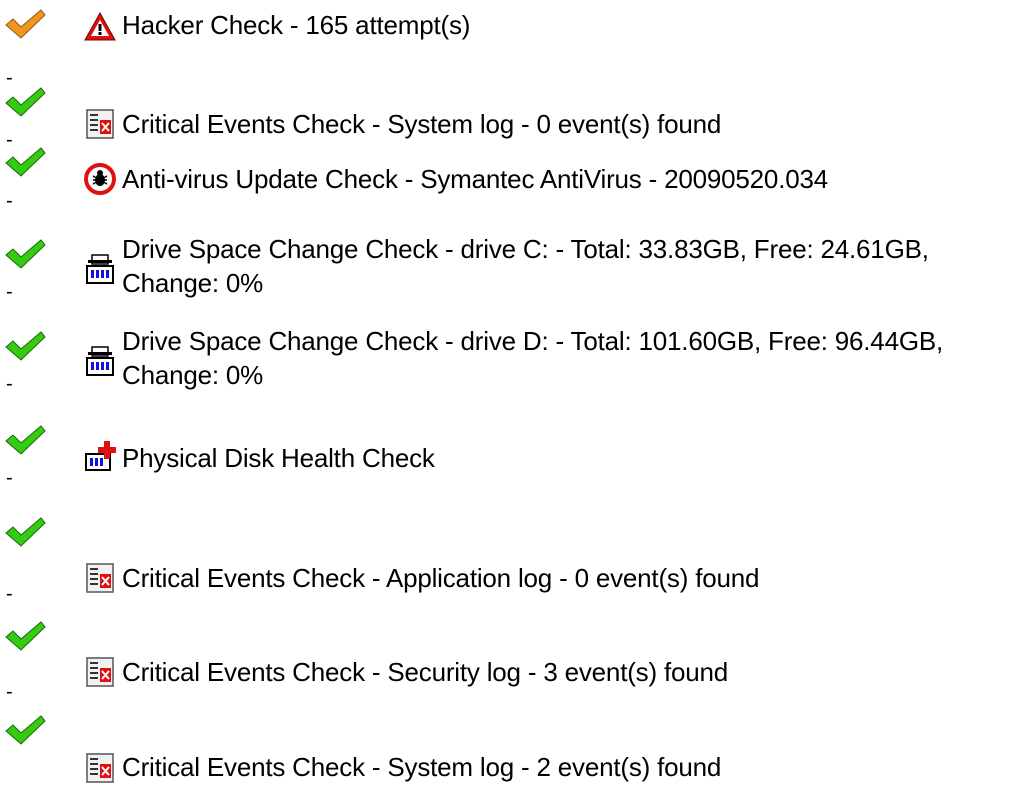 Image resolution: width=1021 pixels, height=792 pixels. Describe the element at coordinates (100, 26) in the screenshot. I see `warning-triangle-icon` at that location.